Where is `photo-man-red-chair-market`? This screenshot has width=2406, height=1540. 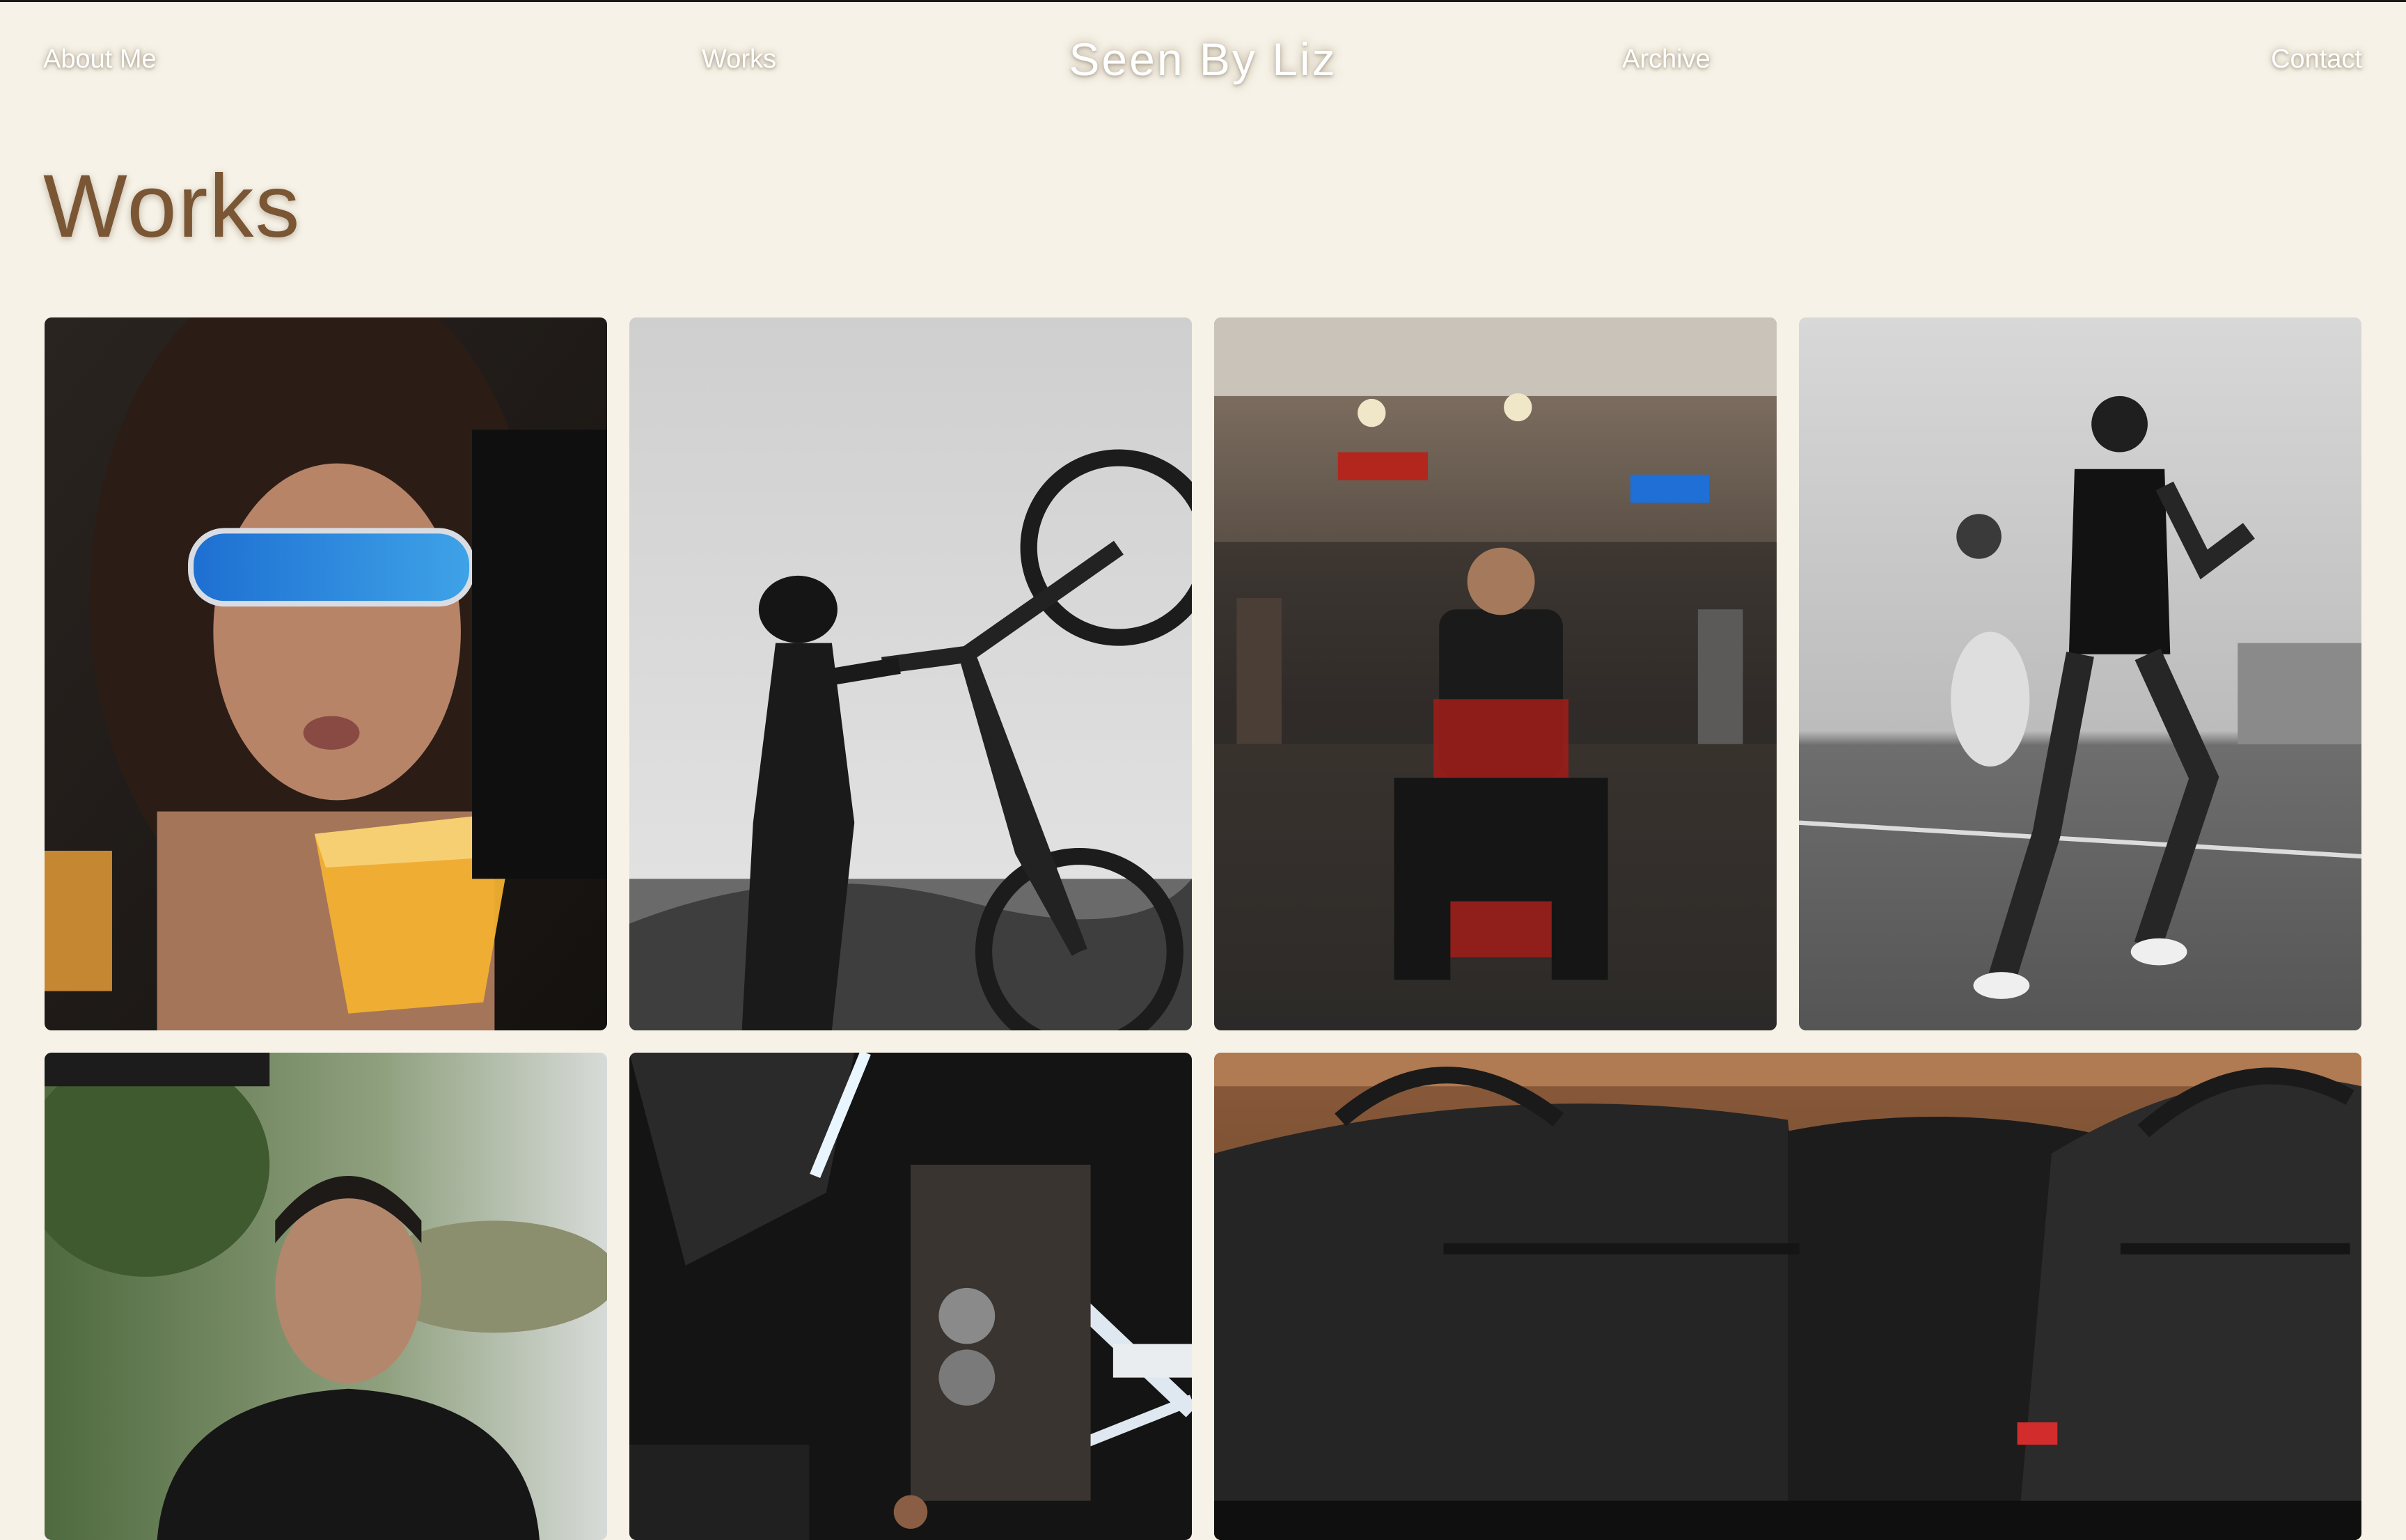 photo-man-red-chair-market is located at coordinates (1495, 673).